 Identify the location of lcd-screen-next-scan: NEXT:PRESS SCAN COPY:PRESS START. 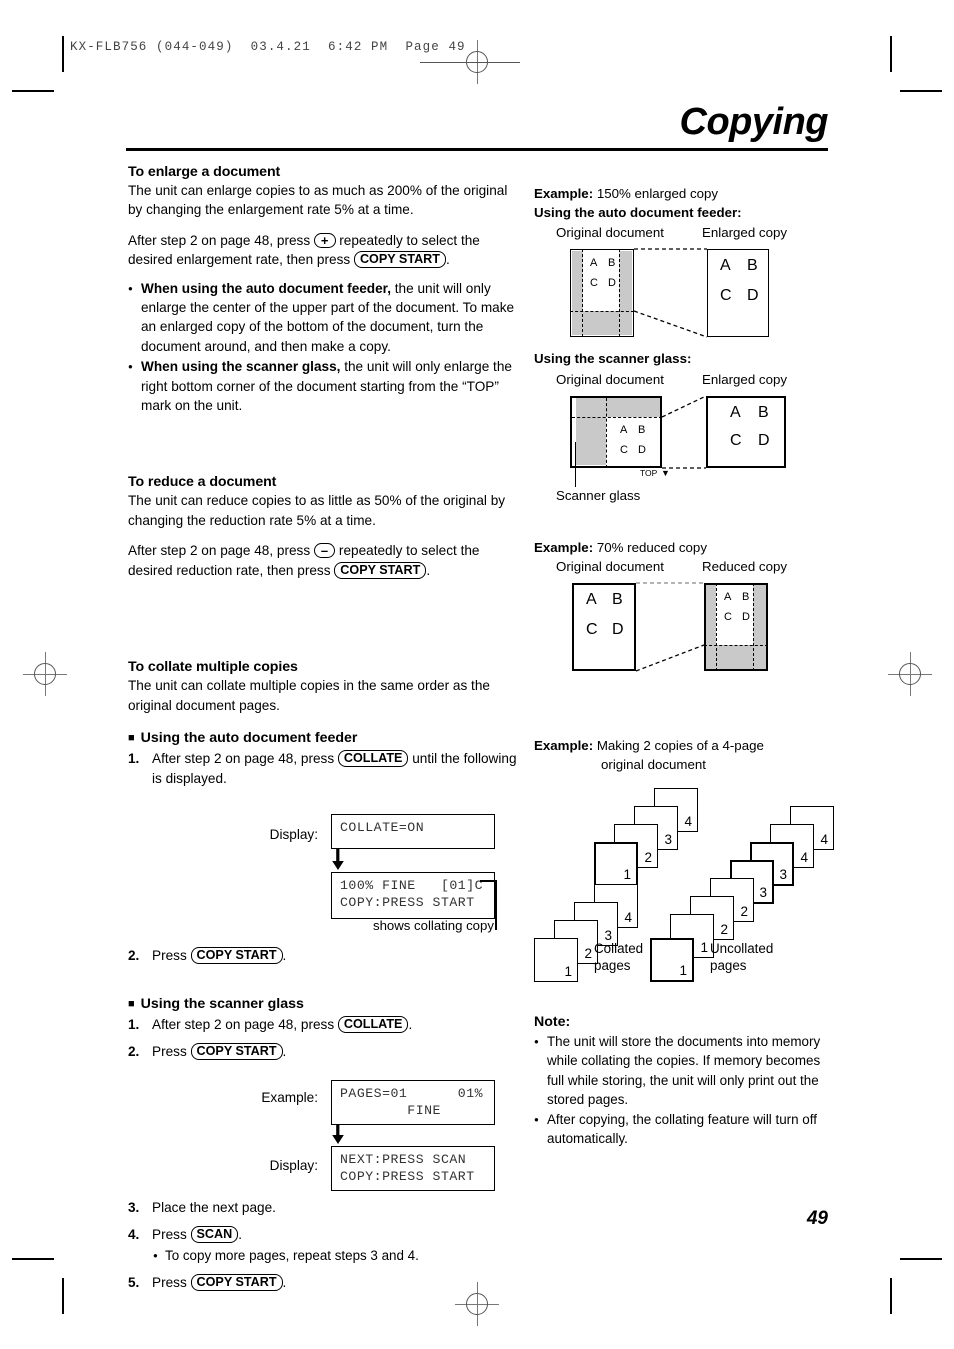
(413, 1168).